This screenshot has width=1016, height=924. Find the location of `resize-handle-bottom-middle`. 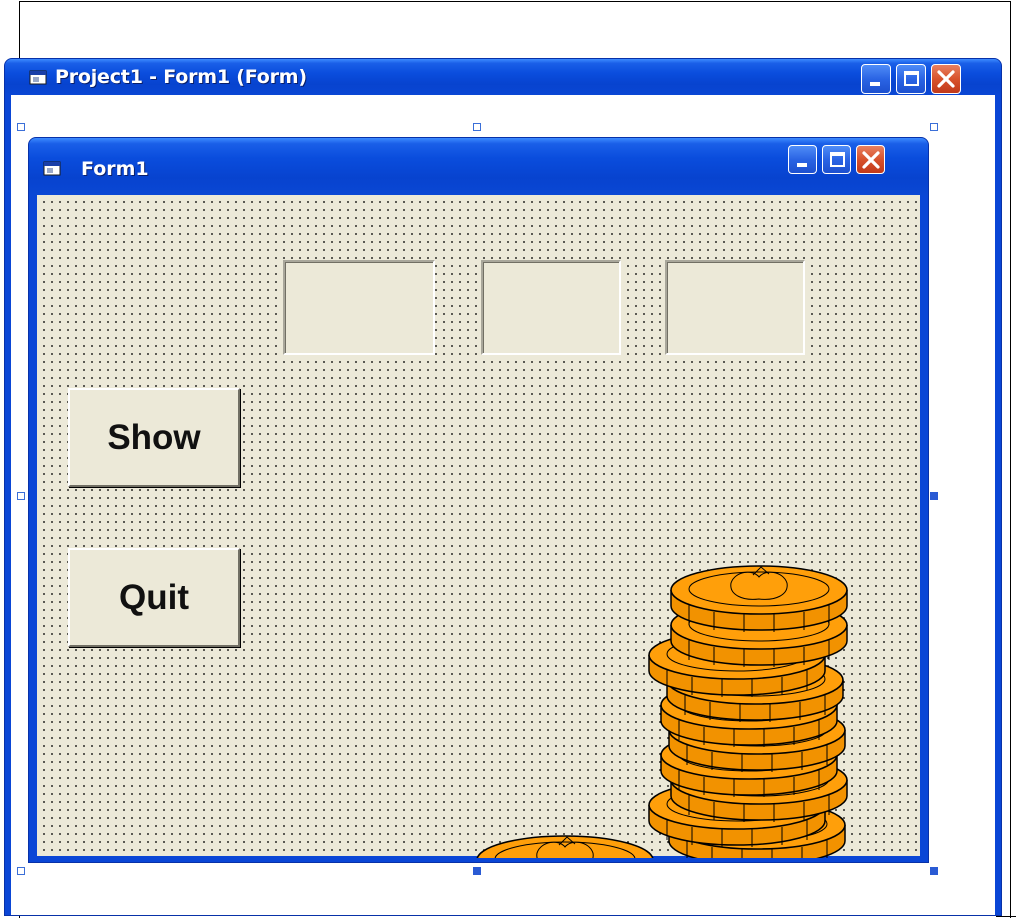

resize-handle-bottom-middle is located at coordinates (477, 871).